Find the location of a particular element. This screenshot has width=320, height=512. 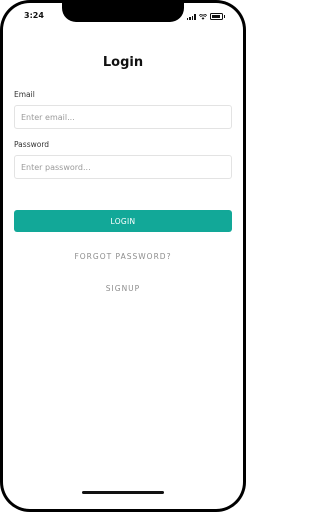

password-input is located at coordinates (123, 167).